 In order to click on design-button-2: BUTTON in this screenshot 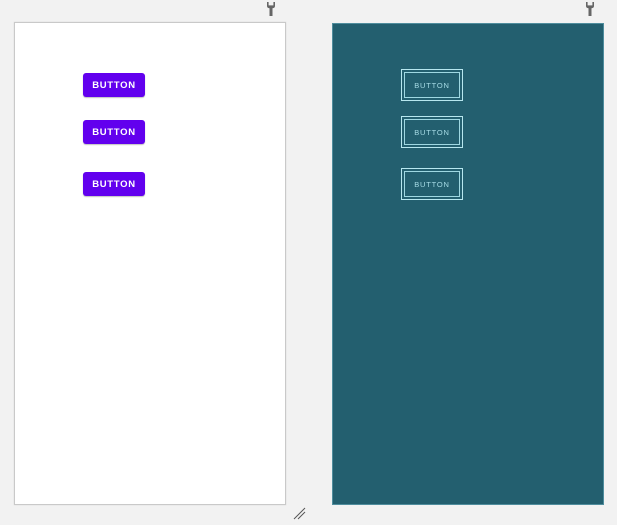, I will do `click(114, 132)`.